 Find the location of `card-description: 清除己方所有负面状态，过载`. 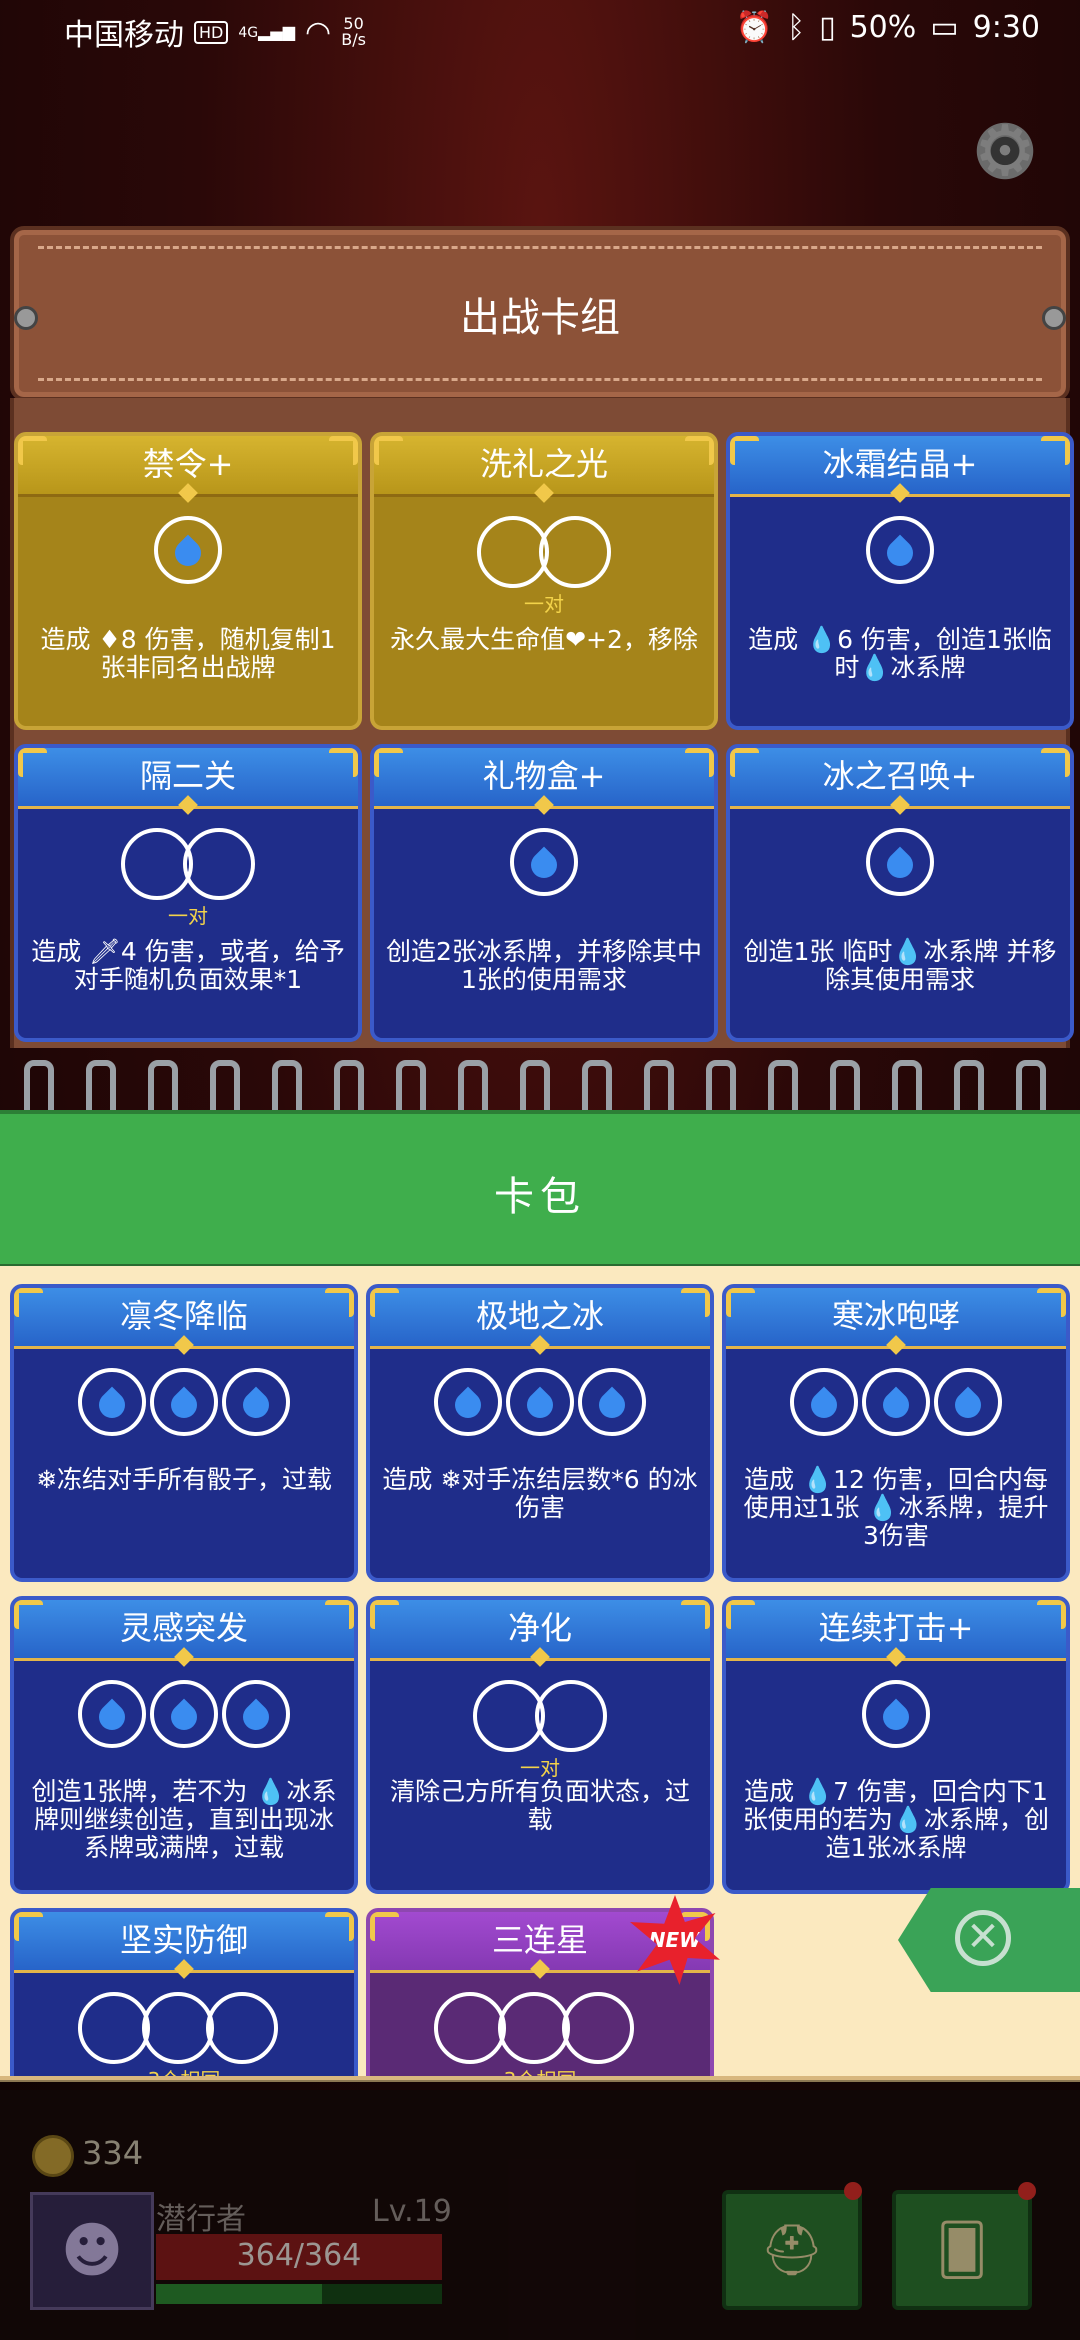

card-description: 清除己方所有负面状态，过载 is located at coordinates (539, 1805).